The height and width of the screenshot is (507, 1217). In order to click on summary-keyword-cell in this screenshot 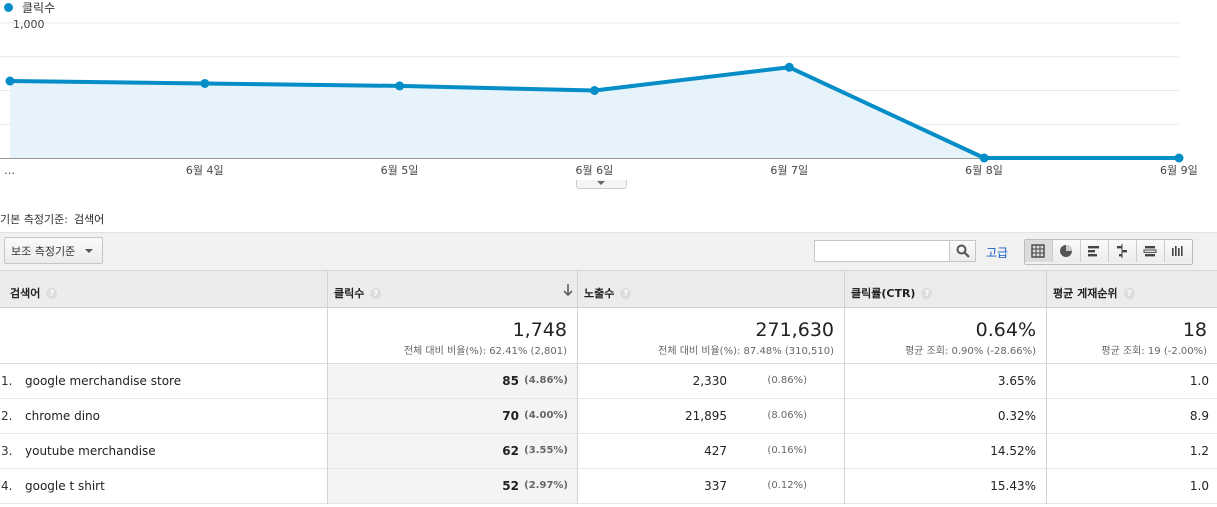, I will do `click(164, 336)`.